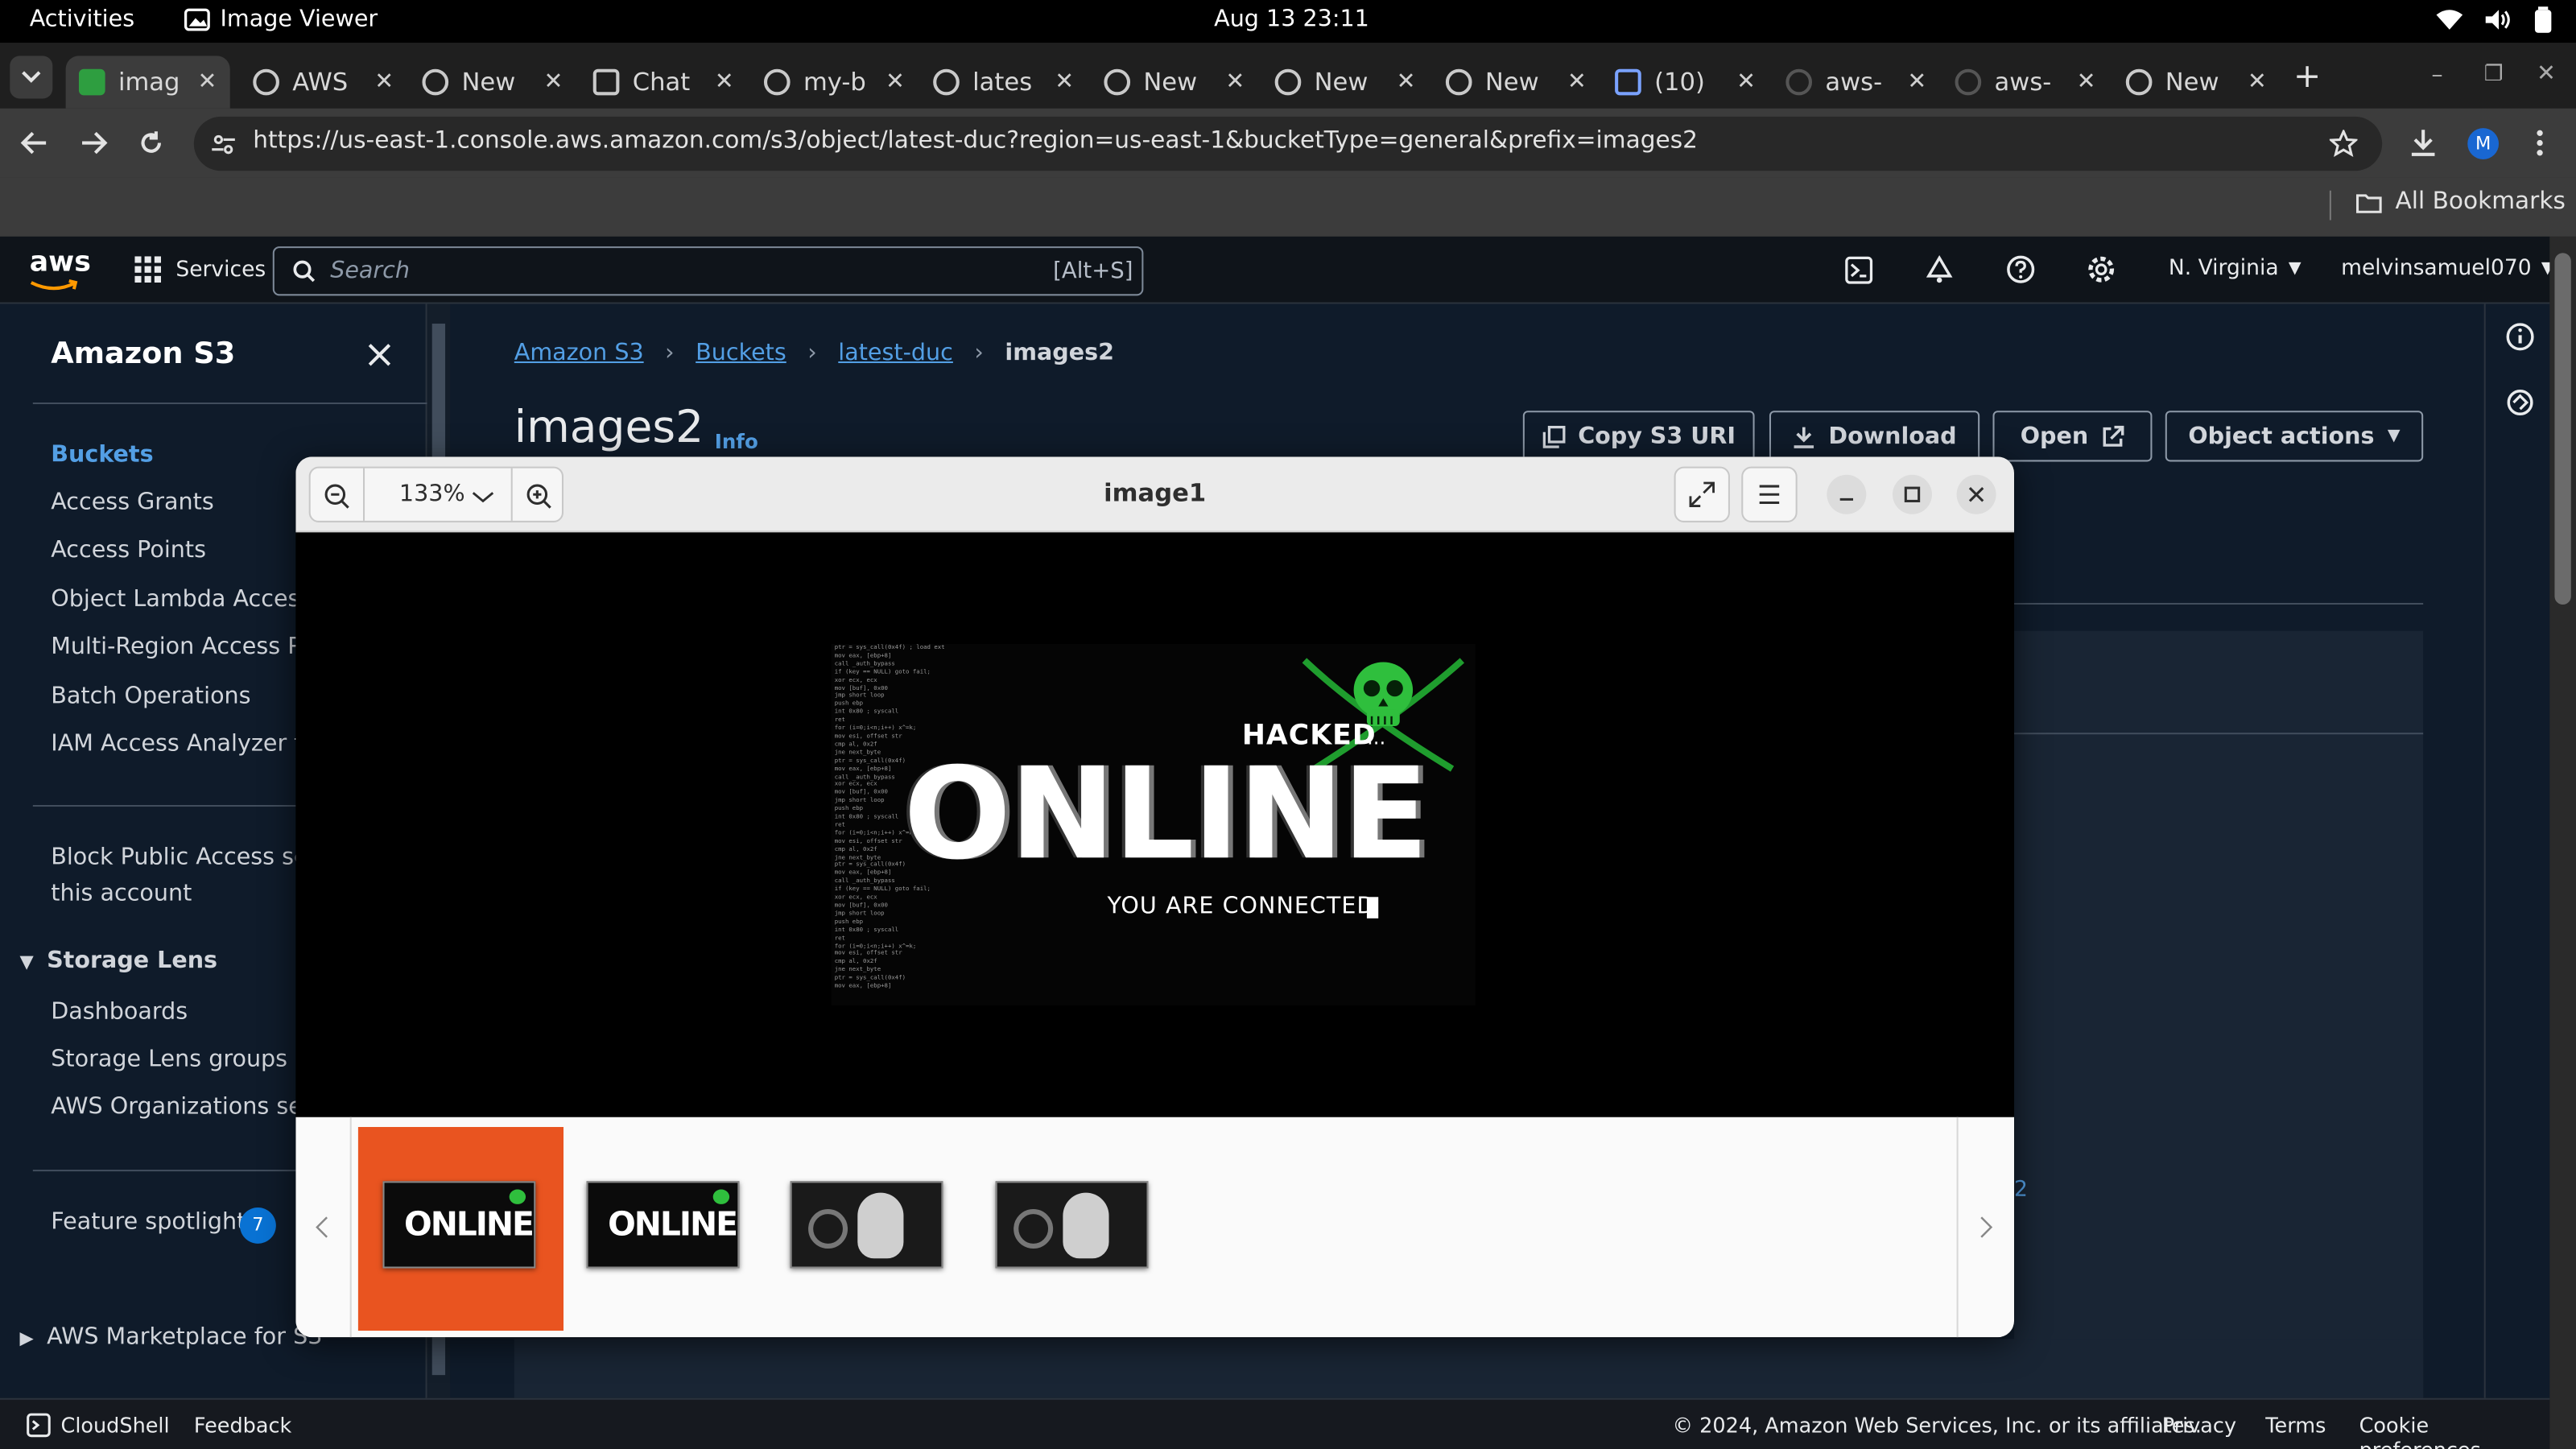 The height and width of the screenshot is (1449, 2576). I want to click on main-menu-button, so click(1770, 494).